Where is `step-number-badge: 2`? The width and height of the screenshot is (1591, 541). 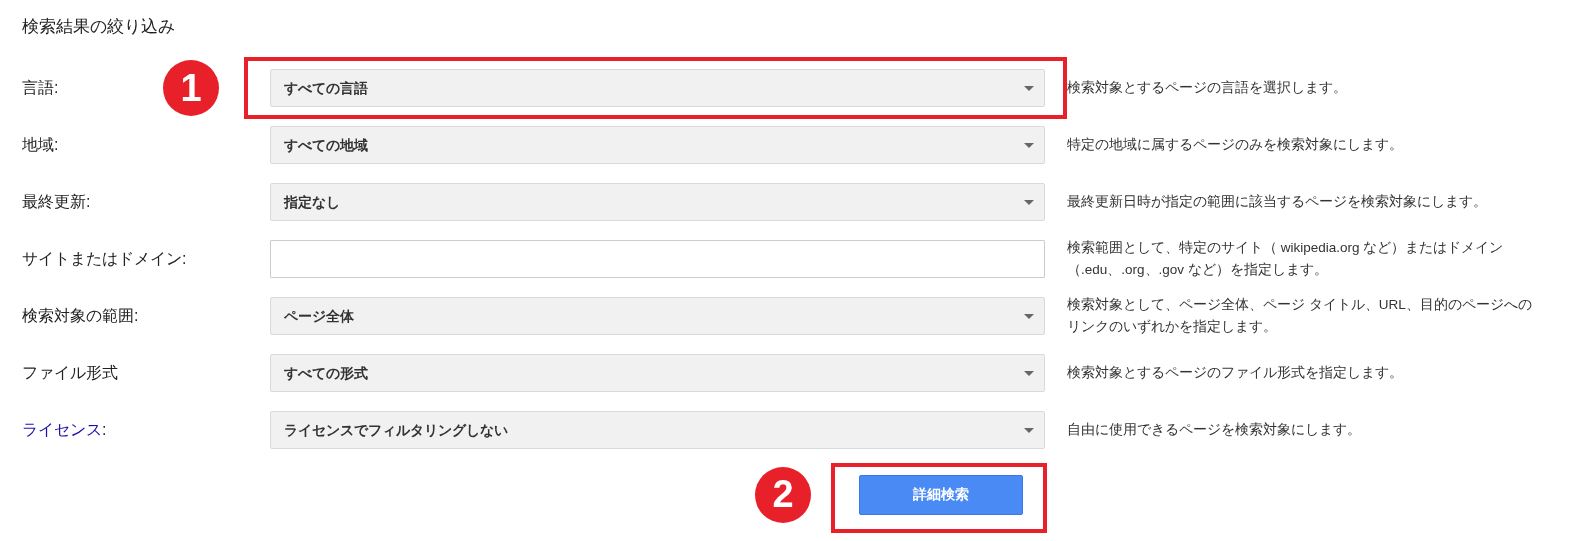
step-number-badge: 2 is located at coordinates (783, 494).